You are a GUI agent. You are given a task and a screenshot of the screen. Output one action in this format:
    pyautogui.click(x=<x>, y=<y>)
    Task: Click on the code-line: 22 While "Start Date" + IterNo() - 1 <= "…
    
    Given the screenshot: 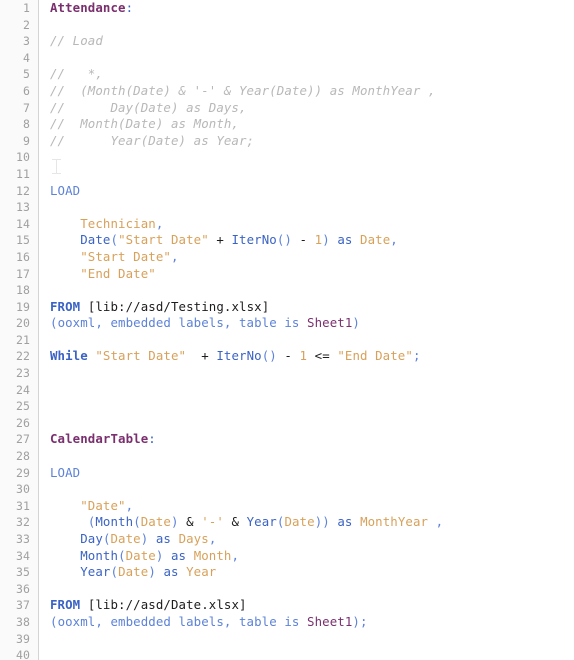 What is the action you would take?
    pyautogui.click(x=287, y=356)
    